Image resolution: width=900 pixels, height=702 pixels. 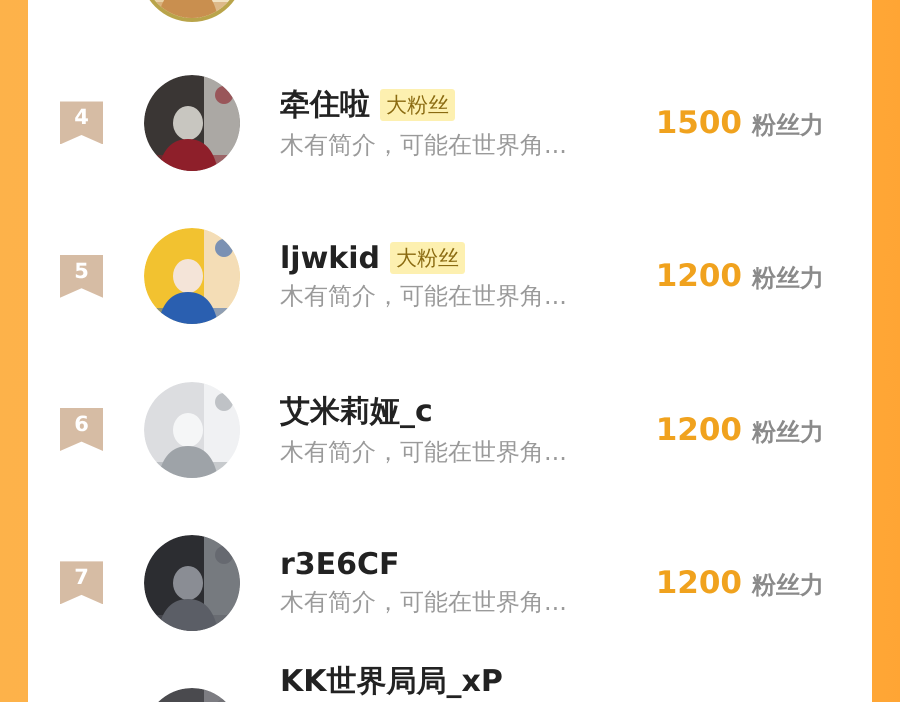 What do you see at coordinates (391, 682) in the screenshot?
I see `user-name: KK世界局局_xP` at bounding box center [391, 682].